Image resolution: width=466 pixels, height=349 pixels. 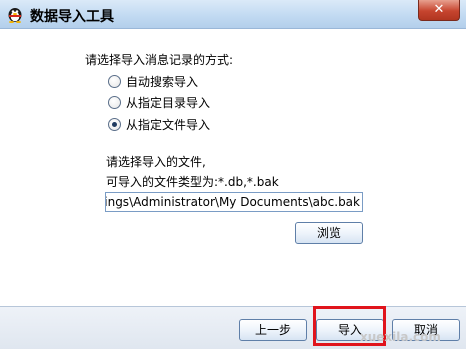 What do you see at coordinates (159, 60) in the screenshot?
I see `import-method-prompt: 请选择导入消息记录的方式:` at bounding box center [159, 60].